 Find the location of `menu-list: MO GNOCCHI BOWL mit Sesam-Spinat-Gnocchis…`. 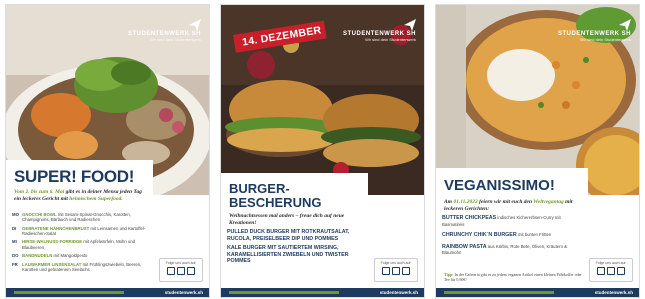

menu-list: MO GNOCCHI BOWL mit Sesam-Spinat-Gnocchis… is located at coordinates (81, 243).